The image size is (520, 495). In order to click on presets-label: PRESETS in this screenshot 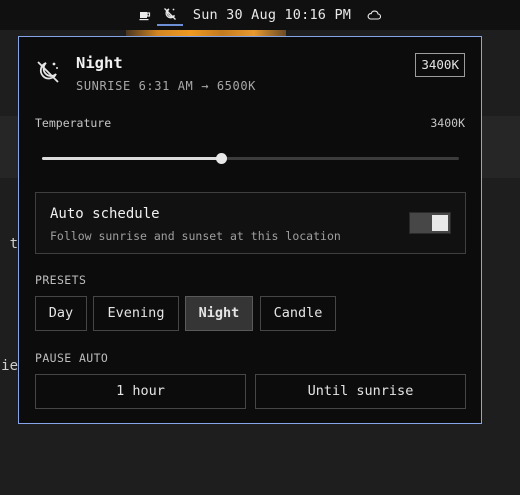, I will do `click(61, 280)`.